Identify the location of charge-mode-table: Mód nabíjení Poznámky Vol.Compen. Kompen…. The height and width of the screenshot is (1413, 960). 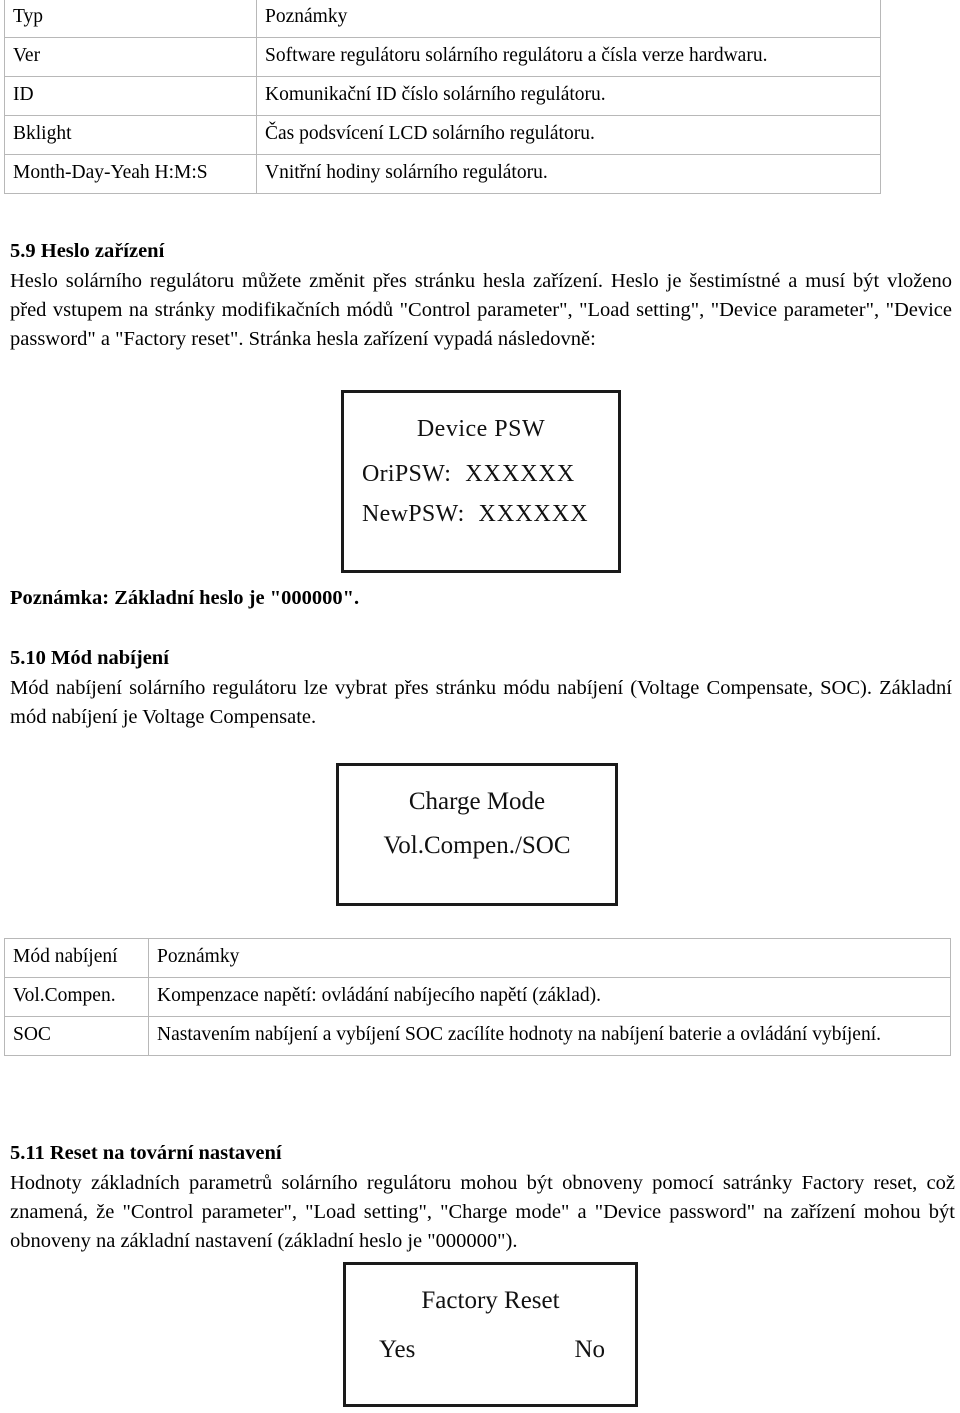
(477, 997).